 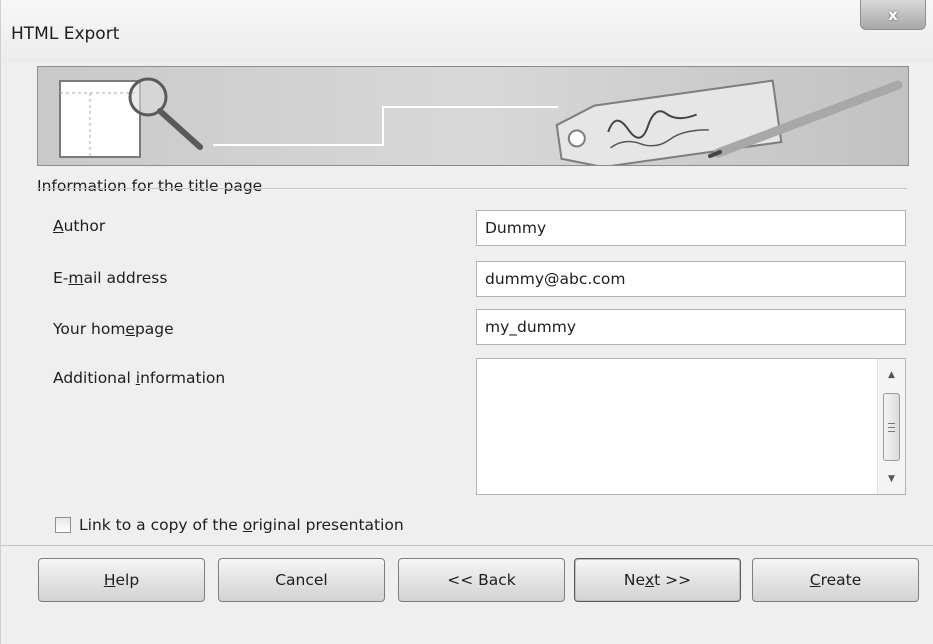 I want to click on email-label: E-mail address, so click(x=110, y=278).